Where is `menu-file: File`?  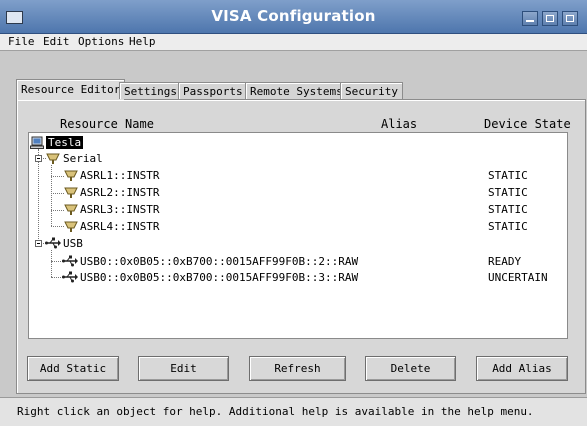 menu-file: File is located at coordinates (21, 41).